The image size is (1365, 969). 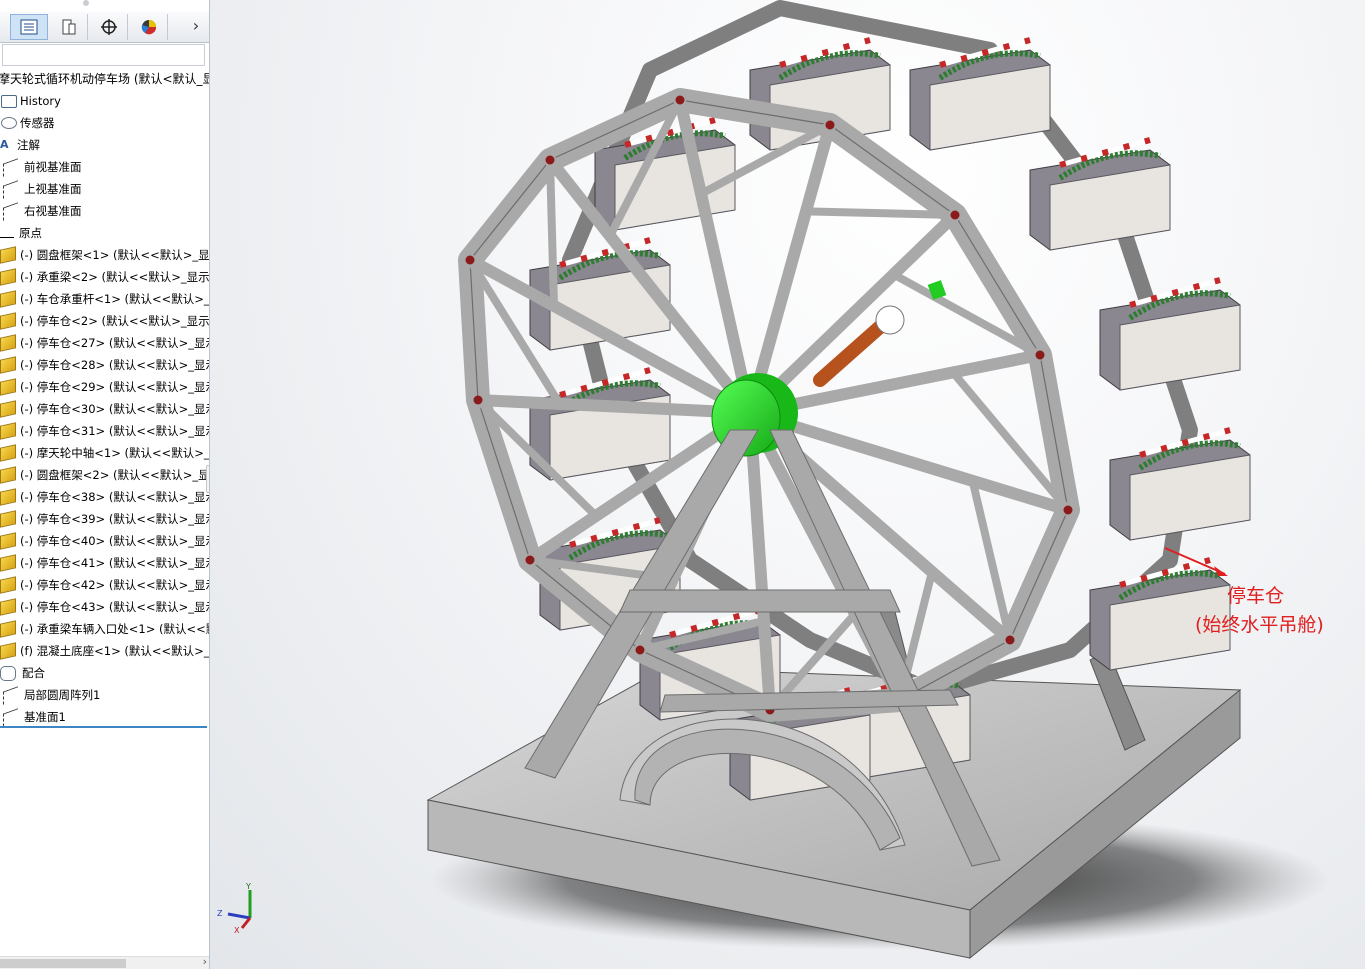 I want to click on triad-y-label: Y, so click(x=248, y=886).